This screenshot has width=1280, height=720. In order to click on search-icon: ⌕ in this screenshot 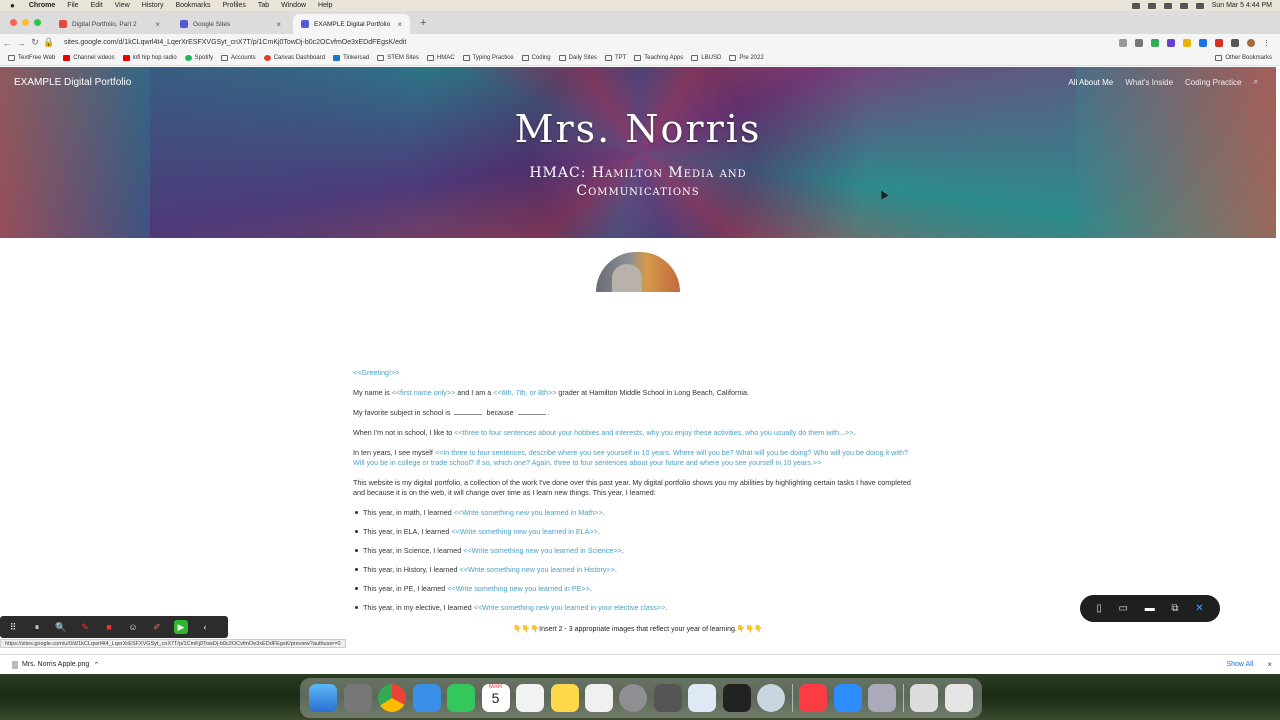, I will do `click(1256, 82)`.